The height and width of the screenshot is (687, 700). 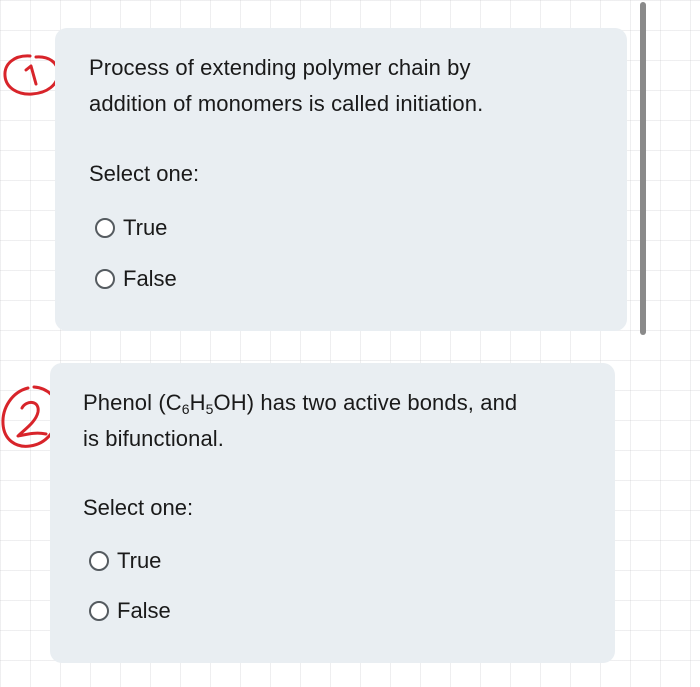 I want to click on scrollbar, so click(x=643, y=168).